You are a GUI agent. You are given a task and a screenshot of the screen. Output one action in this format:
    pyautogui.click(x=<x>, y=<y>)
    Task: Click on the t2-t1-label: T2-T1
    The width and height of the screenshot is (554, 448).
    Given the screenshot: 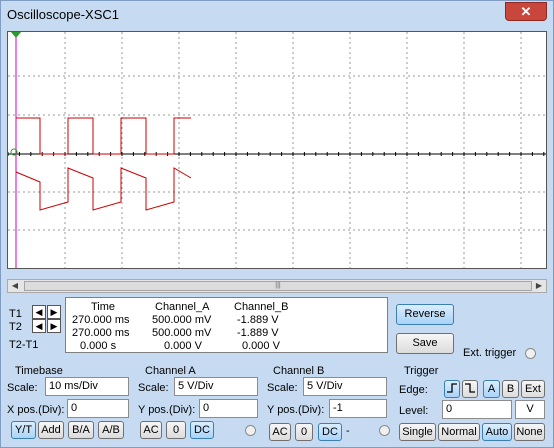 What is the action you would take?
    pyautogui.click(x=24, y=345)
    